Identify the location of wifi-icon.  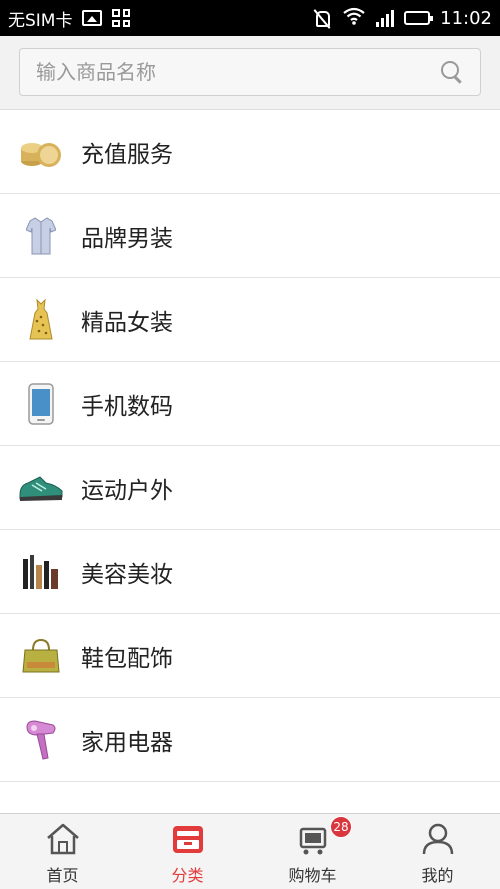
(354, 18).